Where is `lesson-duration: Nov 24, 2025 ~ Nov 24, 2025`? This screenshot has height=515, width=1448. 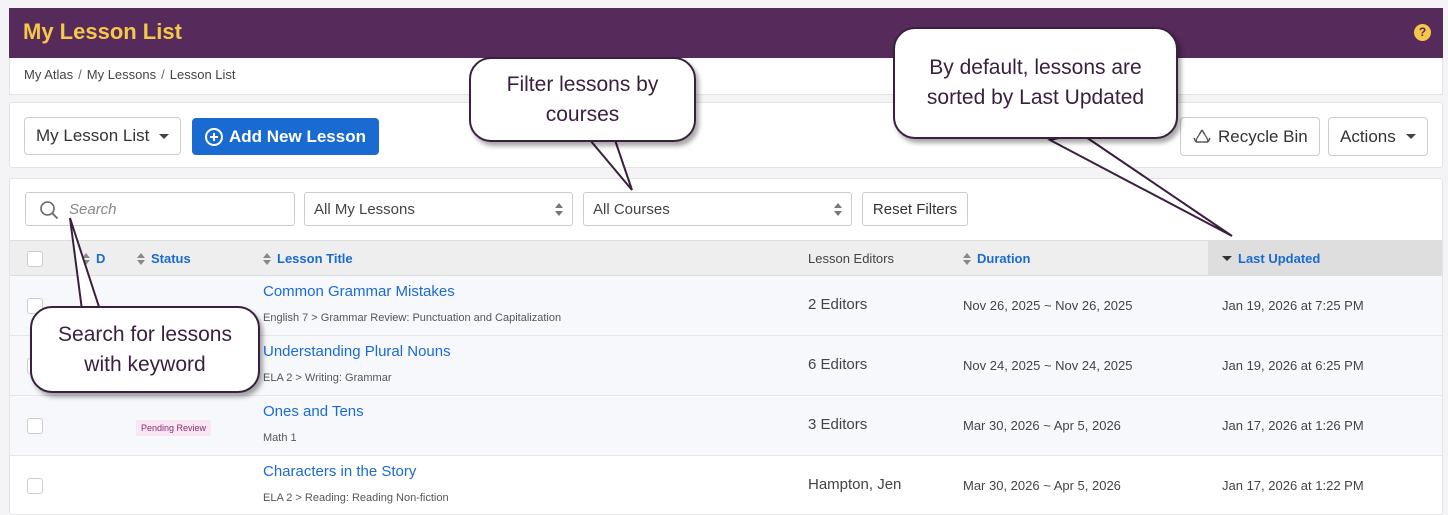 lesson-duration: Nov 24, 2025 ~ Nov 24, 2025 is located at coordinates (1048, 365).